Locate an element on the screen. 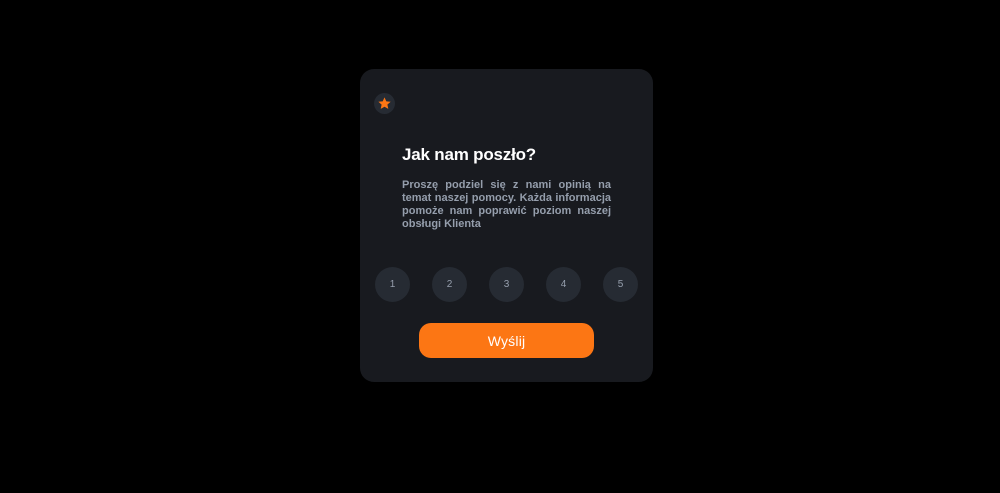 This screenshot has width=1000, height=493. star-icon is located at coordinates (384, 103).